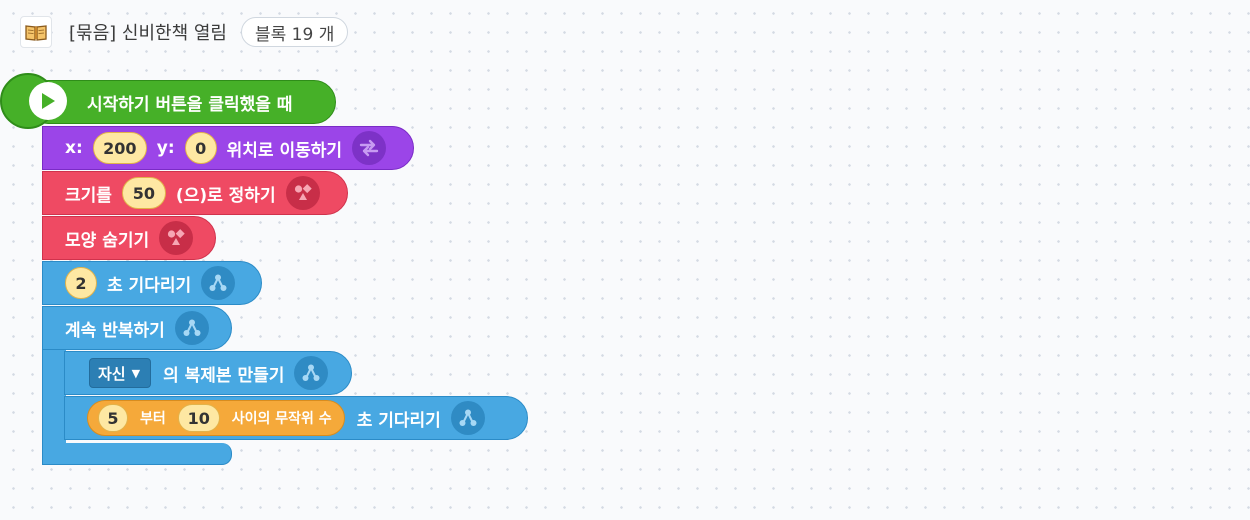 This screenshot has height=520, width=1250. Describe the element at coordinates (153, 419) in the screenshot. I see `random-from-label: 부터` at that location.